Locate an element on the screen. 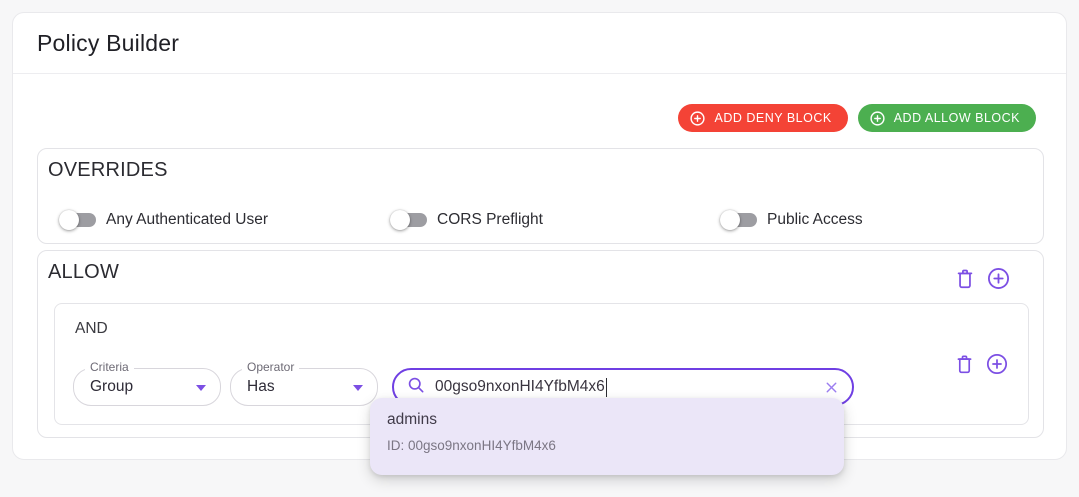  group-suggestion-option: admins ID: 00gso9nxonHI4YfbM4x6 is located at coordinates (607, 436).